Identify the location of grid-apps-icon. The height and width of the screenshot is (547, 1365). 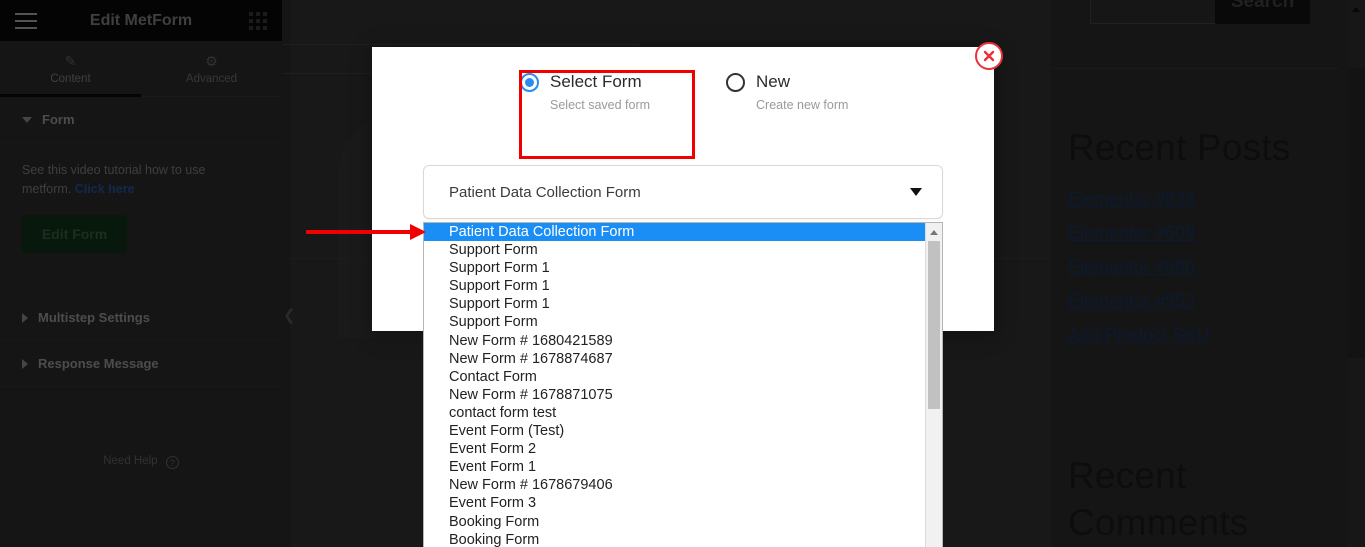
(258, 20).